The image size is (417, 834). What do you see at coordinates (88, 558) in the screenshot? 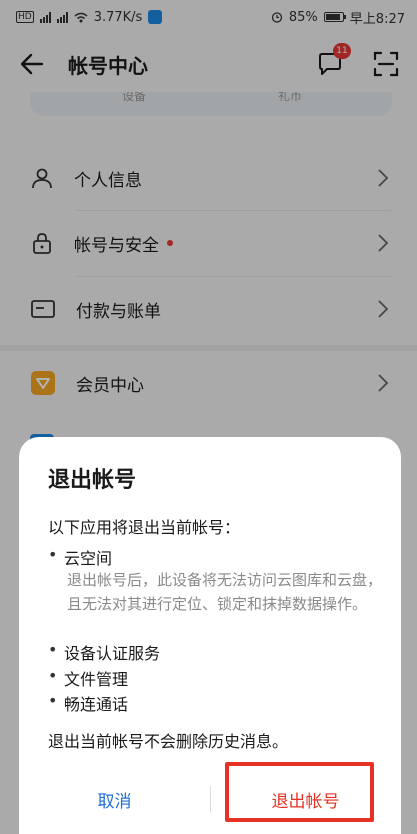
I see `service-name: 云空间` at bounding box center [88, 558].